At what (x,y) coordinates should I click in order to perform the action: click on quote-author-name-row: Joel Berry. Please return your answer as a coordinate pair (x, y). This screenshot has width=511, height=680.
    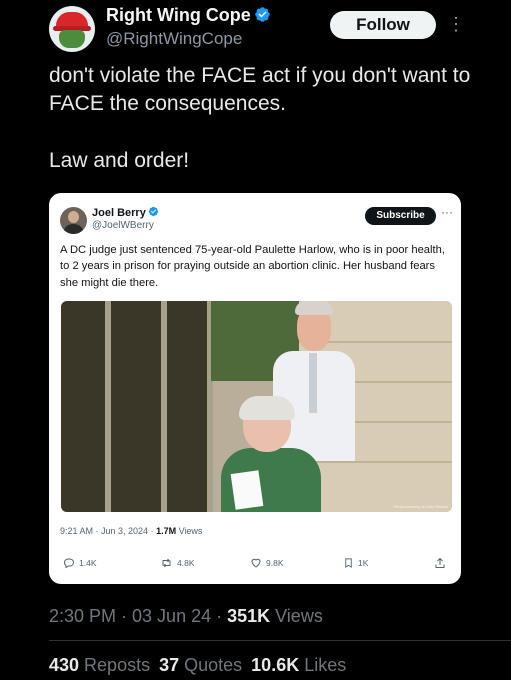
    Looking at the image, I should click on (125, 212).